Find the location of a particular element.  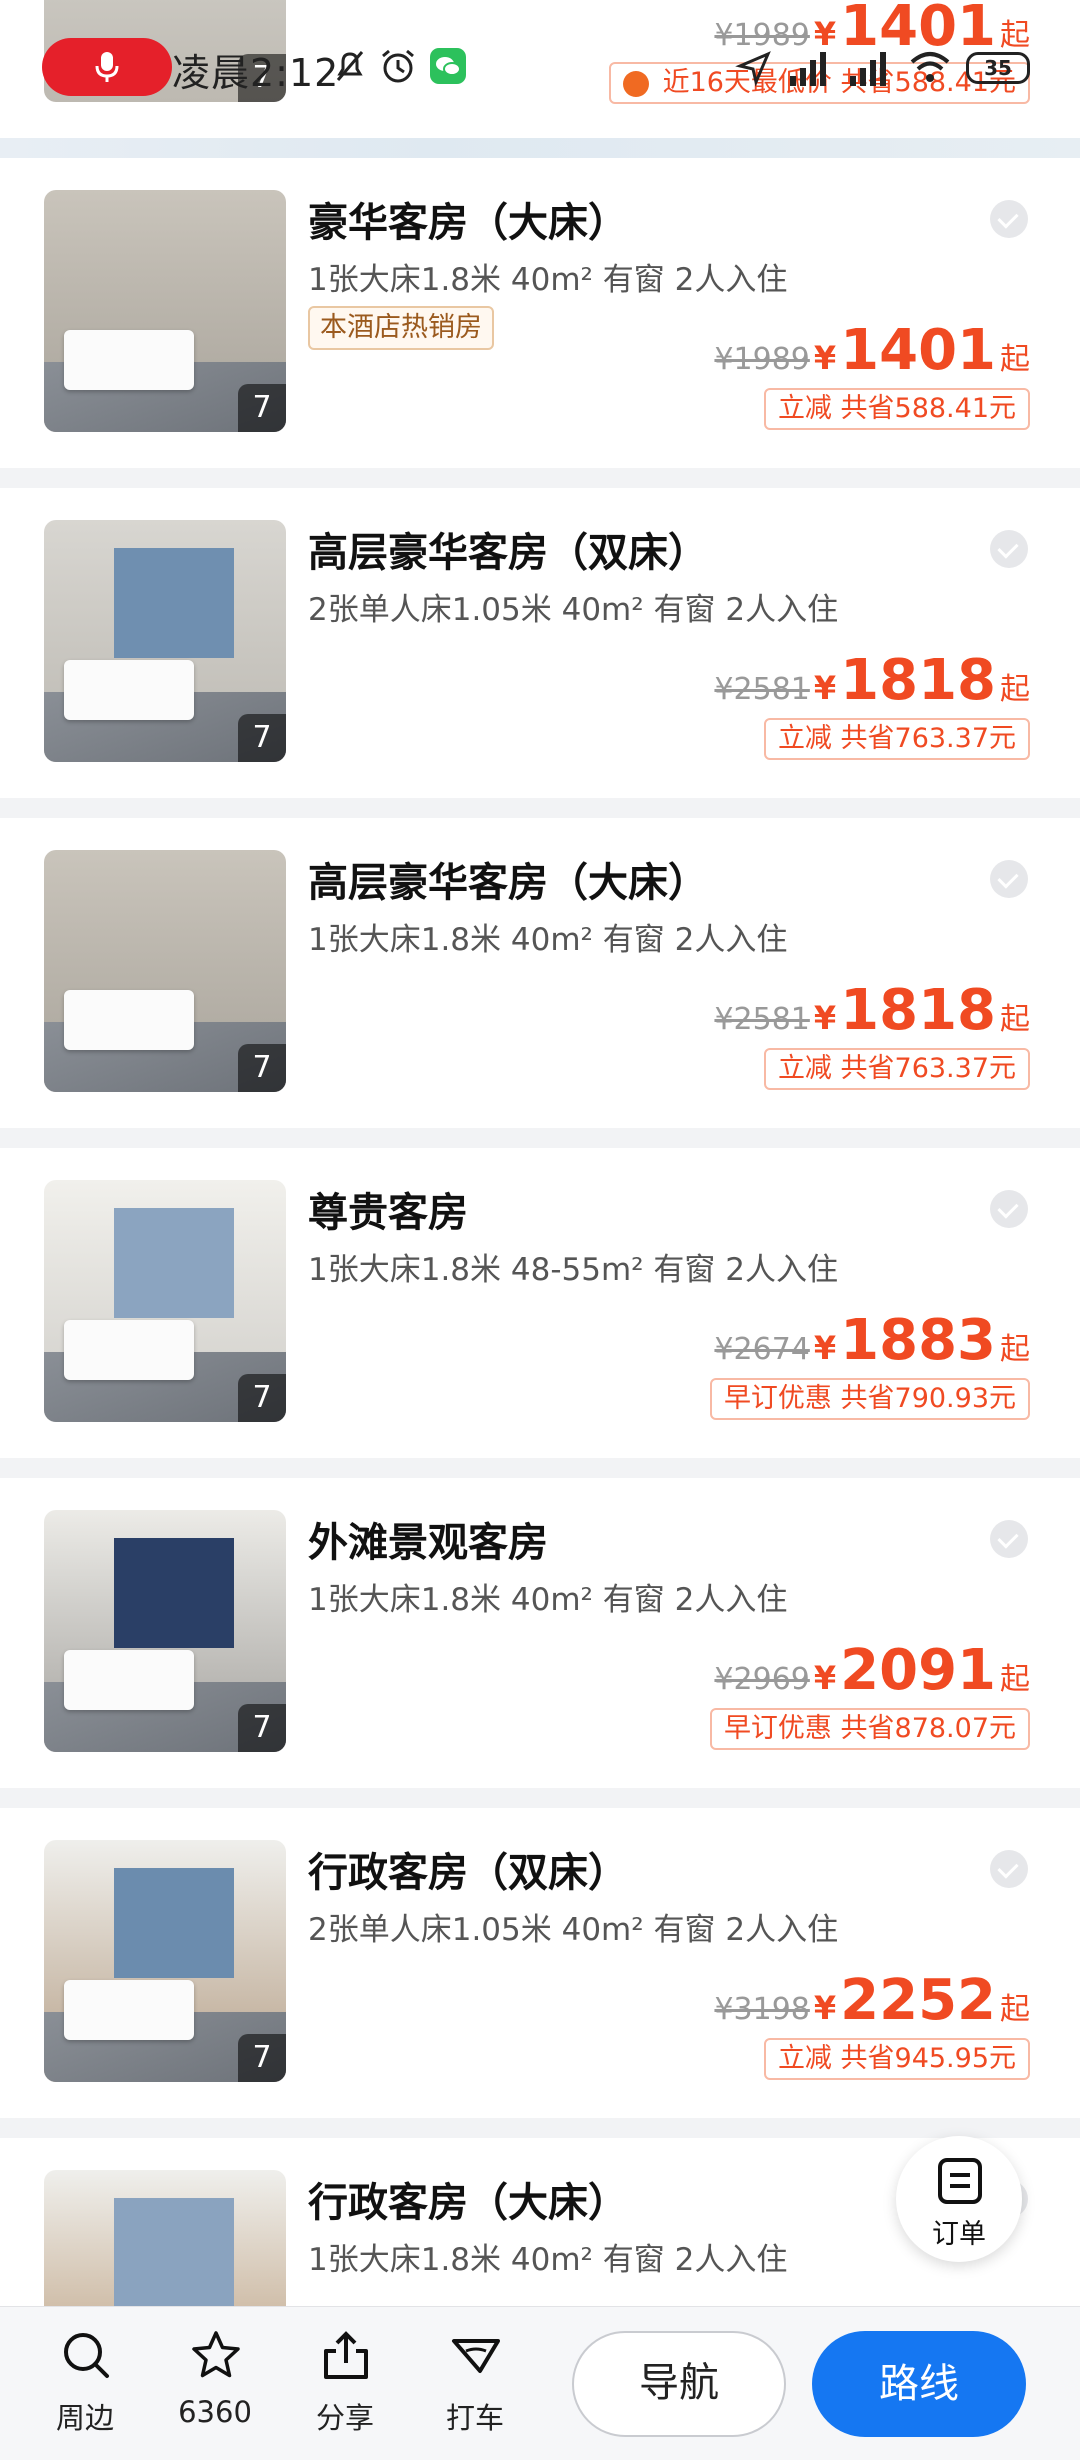

current-price: 1883 is located at coordinates (918, 1340).